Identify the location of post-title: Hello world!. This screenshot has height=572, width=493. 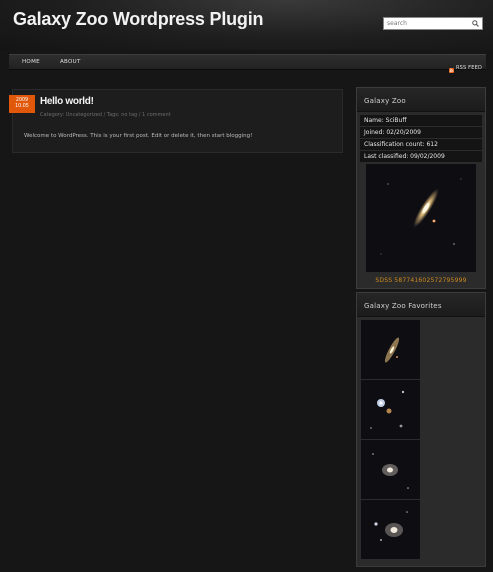
(67, 101).